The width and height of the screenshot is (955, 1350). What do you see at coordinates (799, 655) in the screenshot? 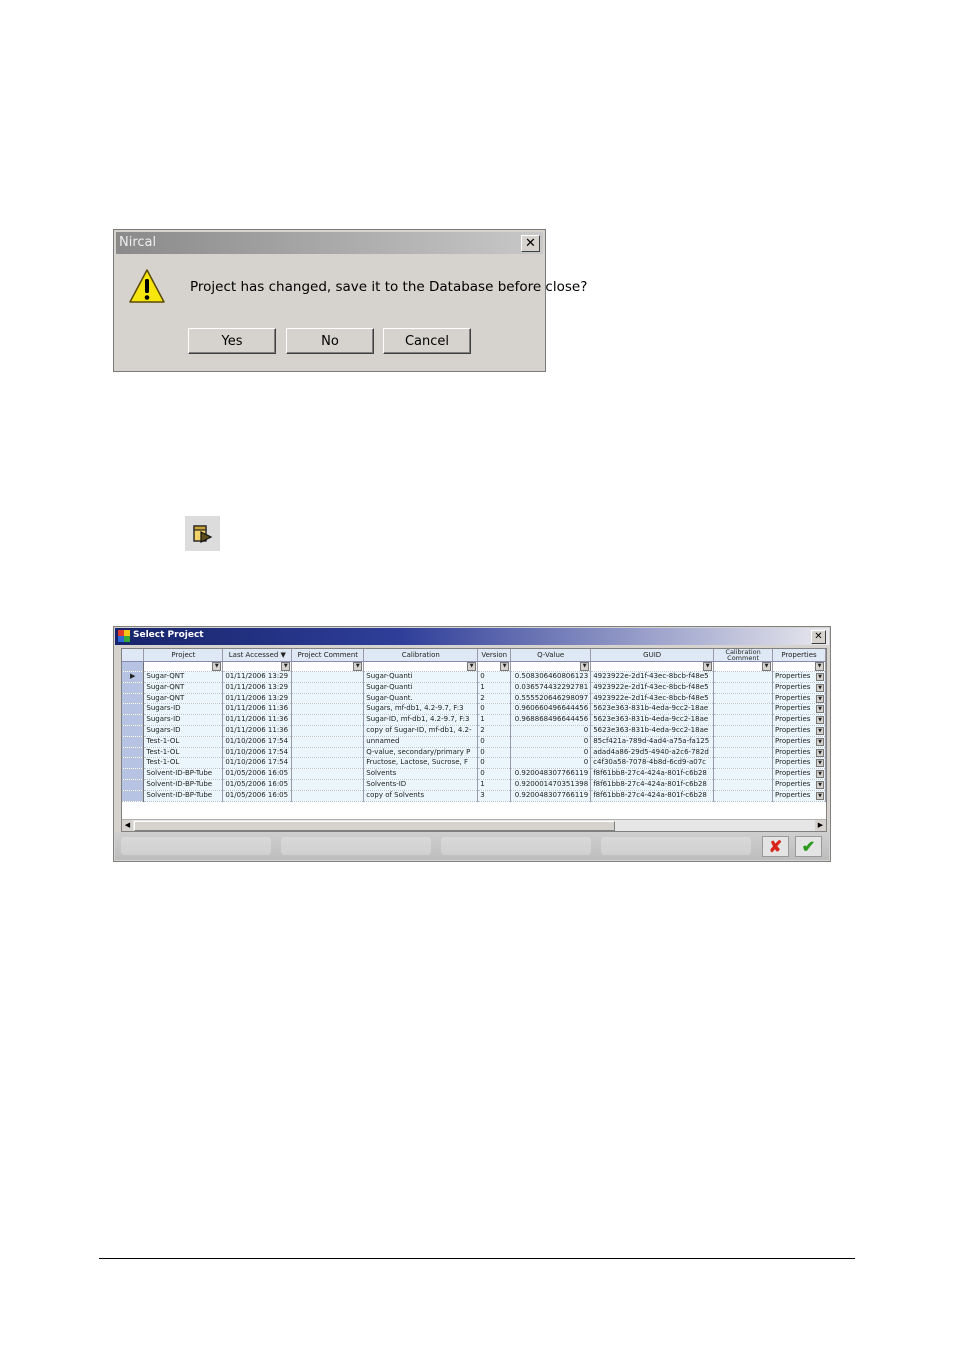
I see `column-header-properties: Properties` at bounding box center [799, 655].